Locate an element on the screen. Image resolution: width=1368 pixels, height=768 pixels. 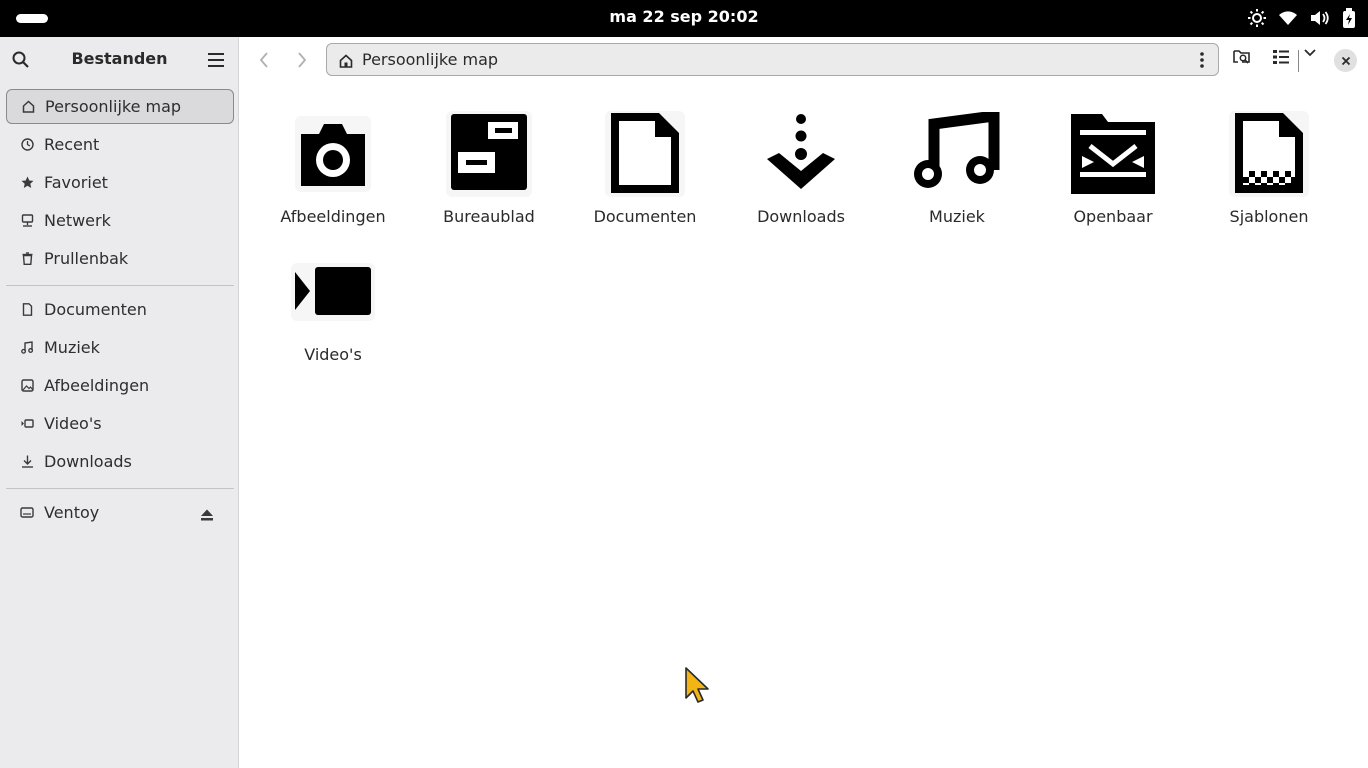
sidebar-item-videos: Video's is located at coordinates (120, 423).